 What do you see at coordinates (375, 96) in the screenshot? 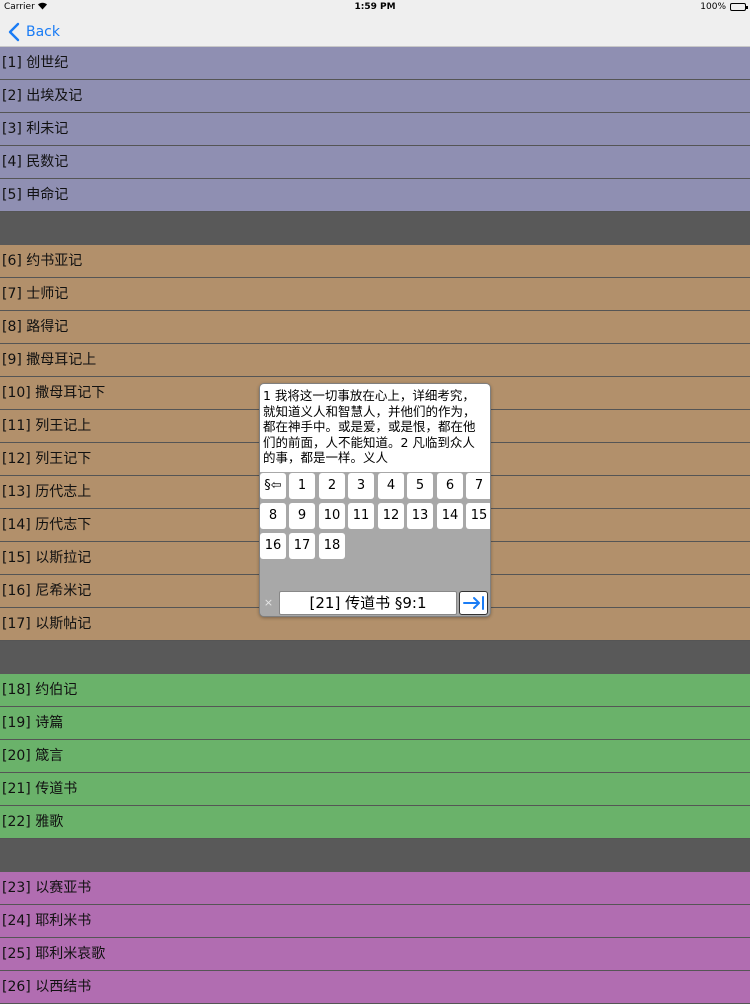
I see `book-row: [2] 出埃及记` at bounding box center [375, 96].